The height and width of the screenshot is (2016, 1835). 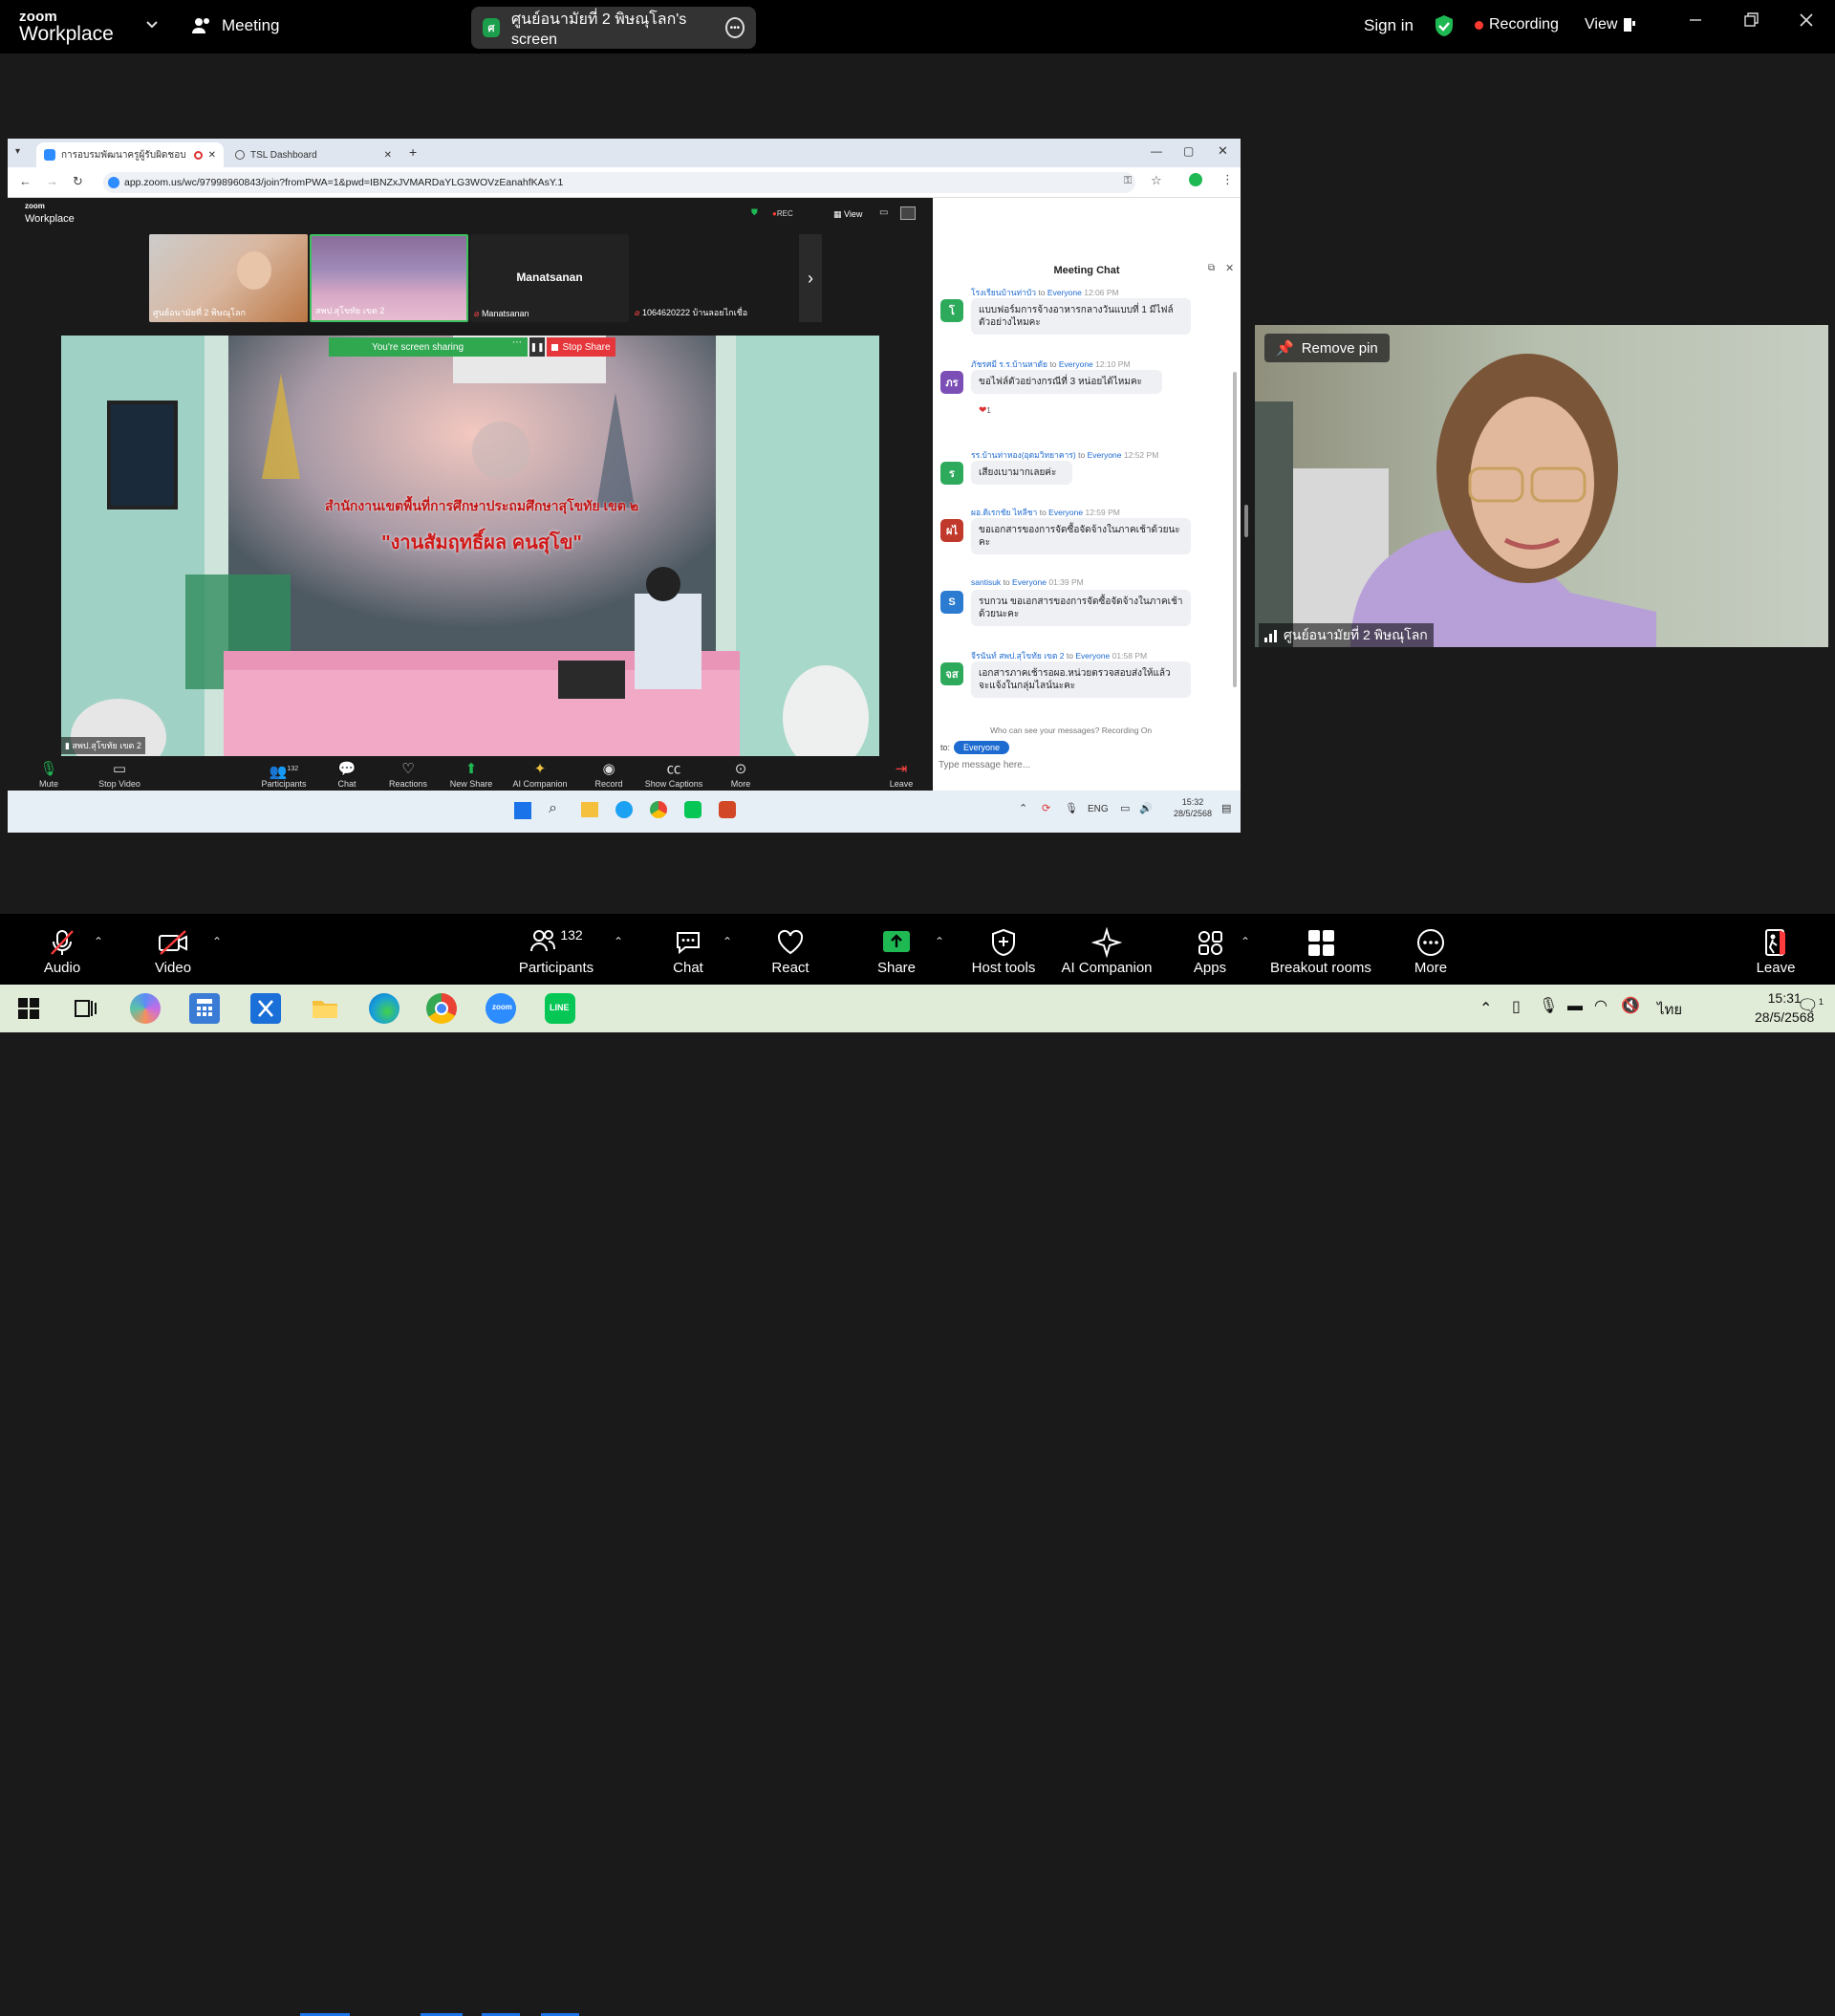 What do you see at coordinates (1784, 1007) in the screenshot?
I see `system-clock: 15:31 28/5/2568` at bounding box center [1784, 1007].